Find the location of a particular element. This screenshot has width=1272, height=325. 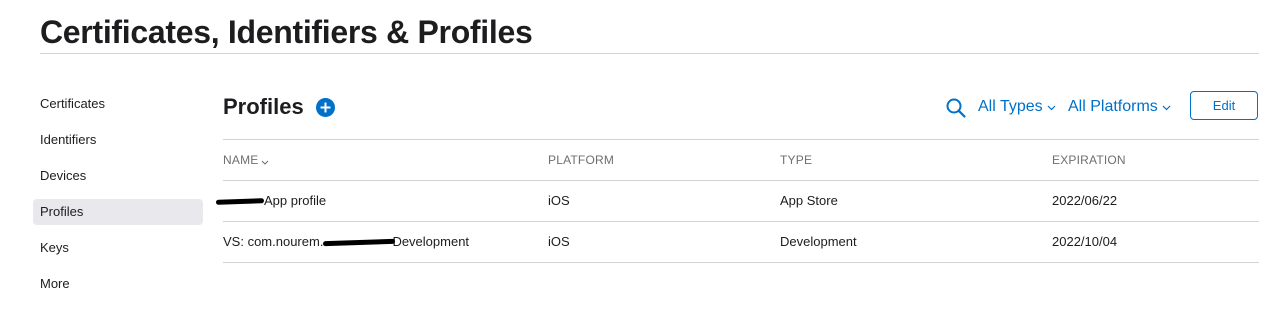

sidebar-item-keys: Keys is located at coordinates (118, 248).